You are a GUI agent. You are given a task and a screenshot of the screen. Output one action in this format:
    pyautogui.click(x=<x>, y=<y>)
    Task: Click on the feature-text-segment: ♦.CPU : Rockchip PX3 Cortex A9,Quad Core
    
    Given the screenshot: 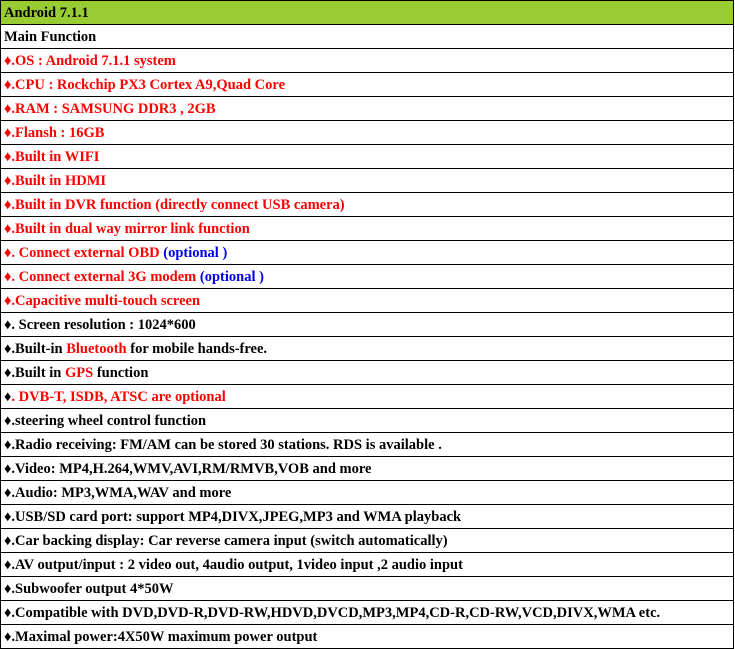 What is the action you would take?
    pyautogui.click(x=145, y=84)
    